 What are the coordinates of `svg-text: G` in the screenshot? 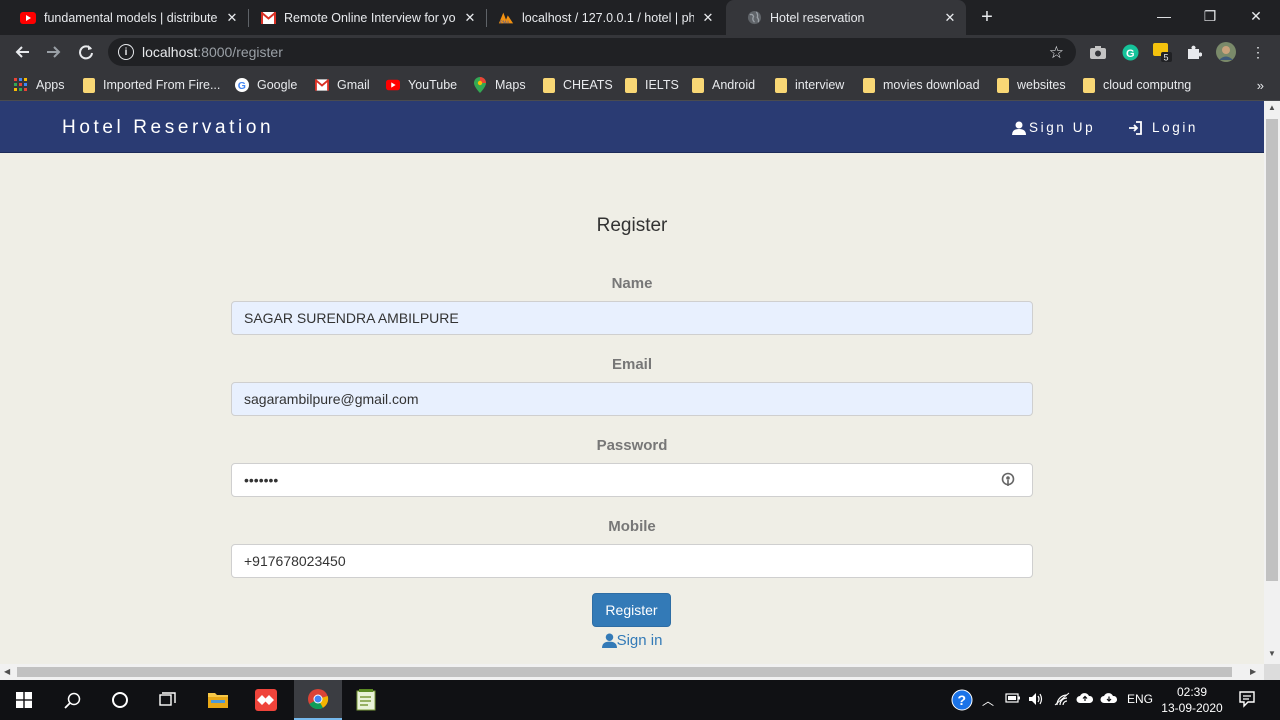 It's located at (1130, 54).